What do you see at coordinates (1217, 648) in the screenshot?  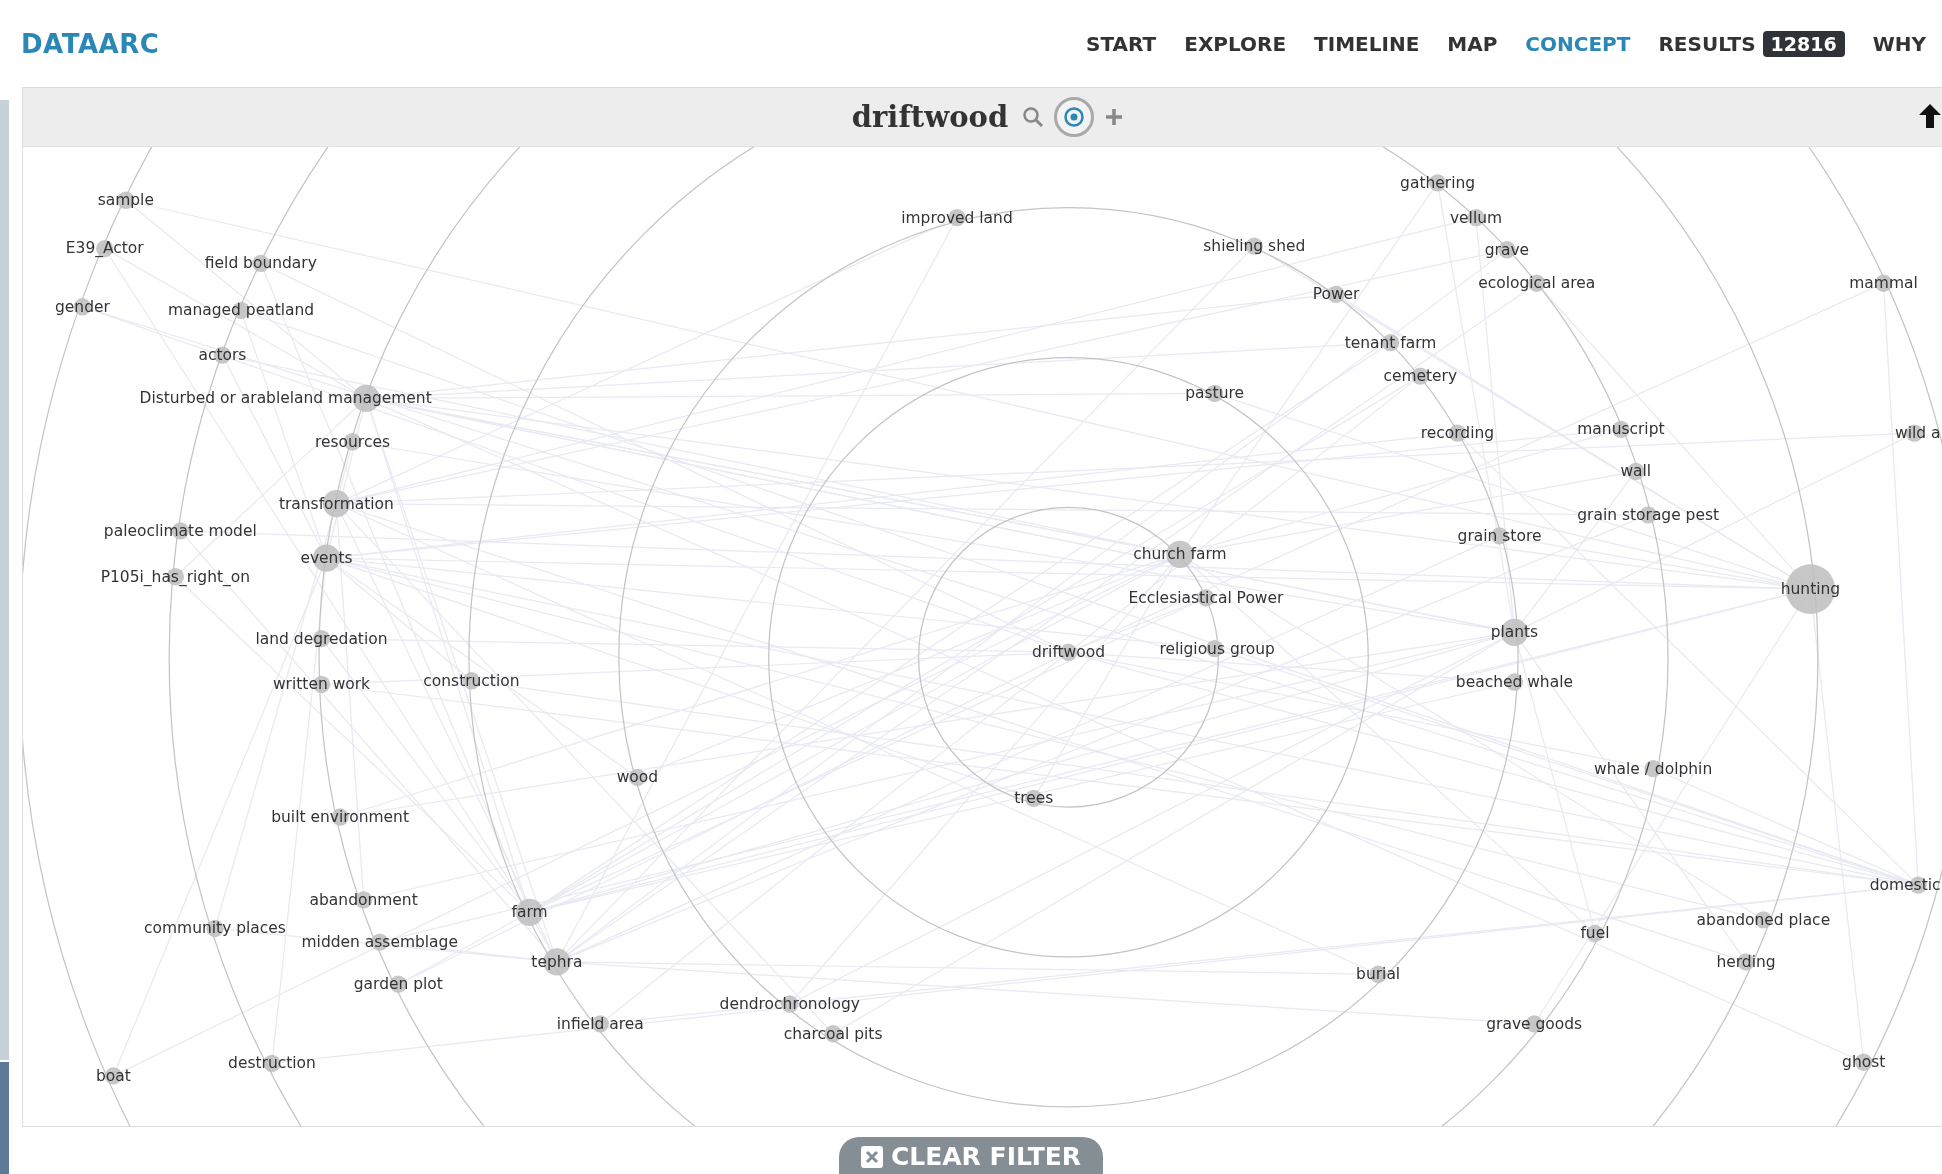 I see `concept-node: religious group` at bounding box center [1217, 648].